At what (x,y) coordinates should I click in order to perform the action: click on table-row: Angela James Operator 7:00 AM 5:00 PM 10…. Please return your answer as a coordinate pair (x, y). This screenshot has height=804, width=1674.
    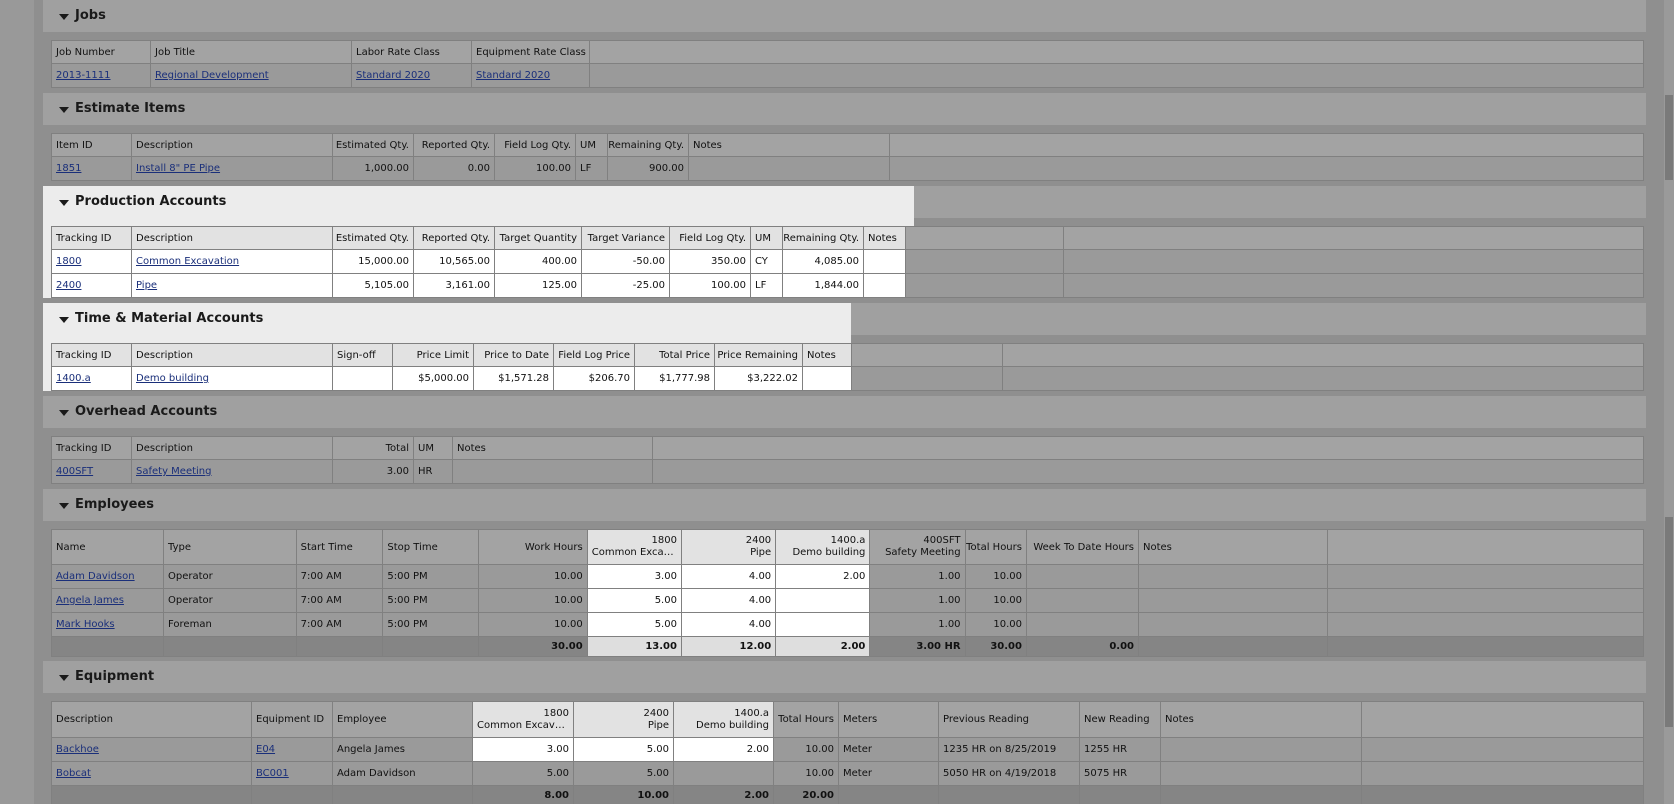
    Looking at the image, I should click on (847, 601).